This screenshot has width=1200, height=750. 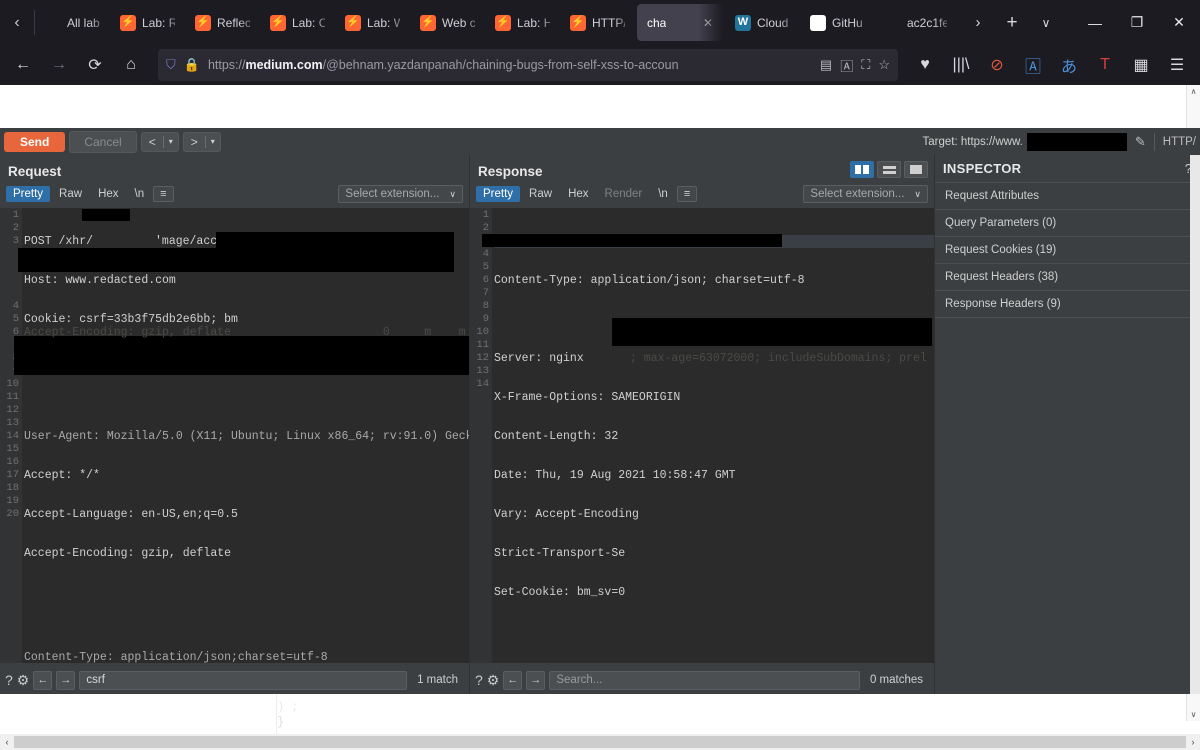 What do you see at coordinates (1033, 65) in the screenshot?
I see `translate-ext-icon: 🄰` at bounding box center [1033, 65].